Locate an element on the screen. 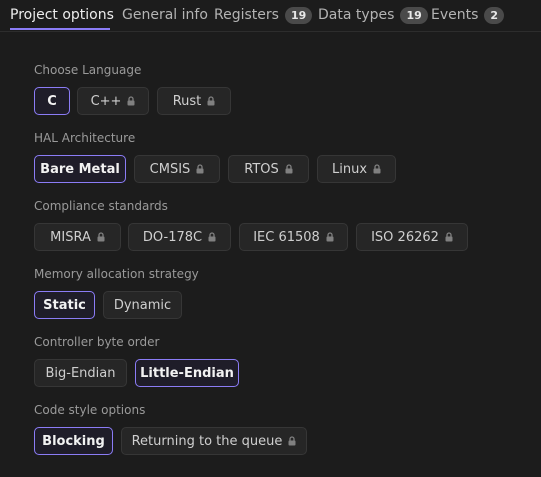  tab-registers: Registers 19 is located at coordinates (263, 15).